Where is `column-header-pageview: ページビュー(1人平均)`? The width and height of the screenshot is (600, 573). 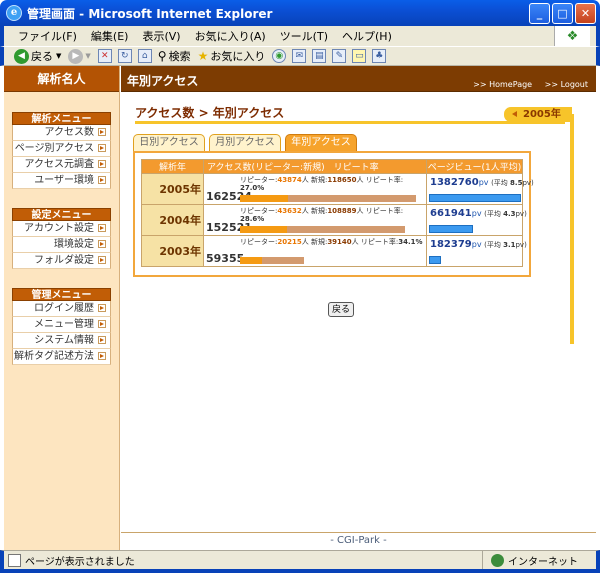
column-header-pageview: ページビュー(1人平均) is located at coordinates (474, 166).